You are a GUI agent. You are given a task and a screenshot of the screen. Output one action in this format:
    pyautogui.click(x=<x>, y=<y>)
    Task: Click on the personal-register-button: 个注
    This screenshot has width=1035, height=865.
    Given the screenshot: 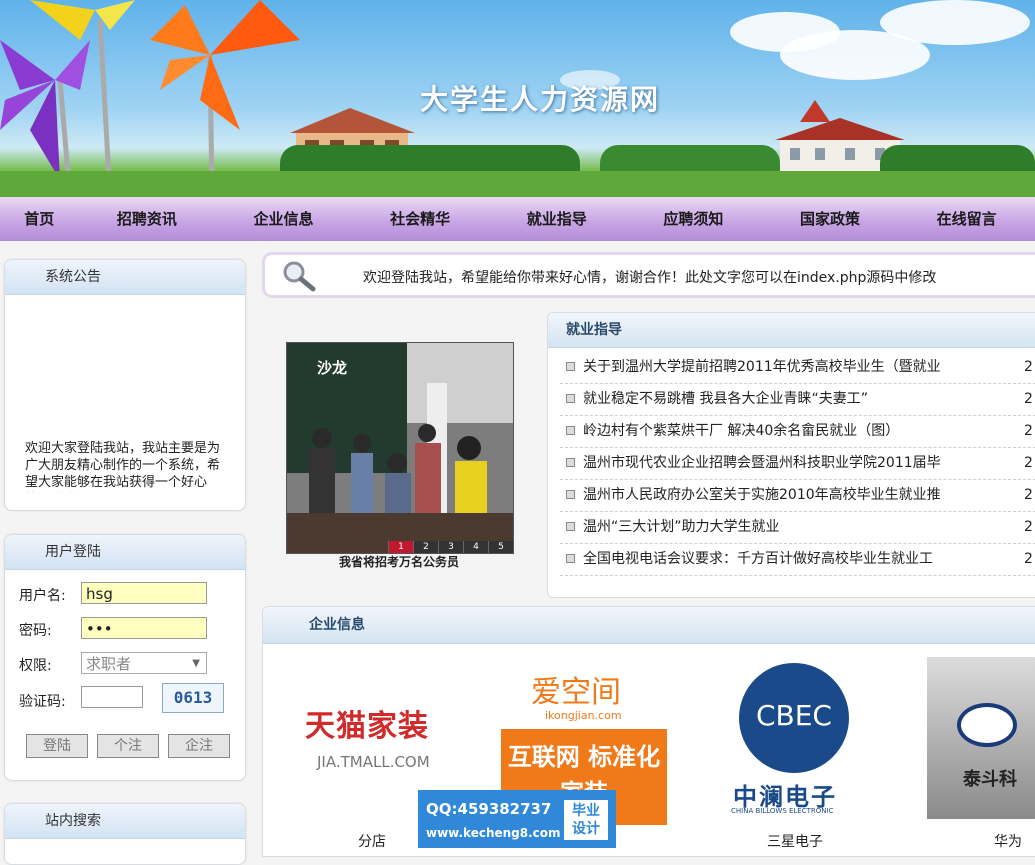 What is the action you would take?
    pyautogui.click(x=128, y=746)
    